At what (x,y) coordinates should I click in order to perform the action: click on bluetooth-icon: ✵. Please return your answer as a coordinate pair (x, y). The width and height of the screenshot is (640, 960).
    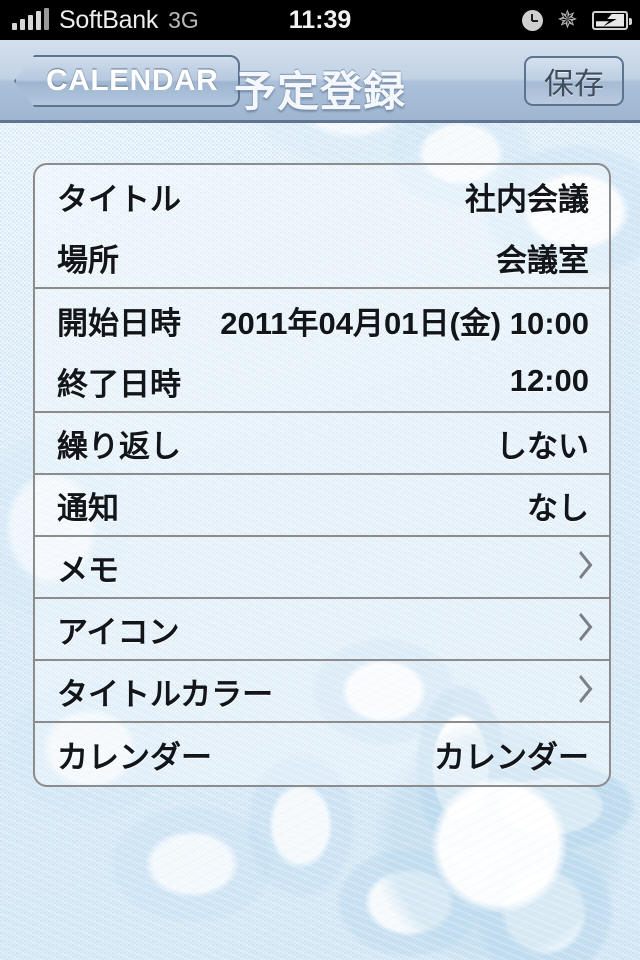
    Looking at the image, I should click on (567, 19).